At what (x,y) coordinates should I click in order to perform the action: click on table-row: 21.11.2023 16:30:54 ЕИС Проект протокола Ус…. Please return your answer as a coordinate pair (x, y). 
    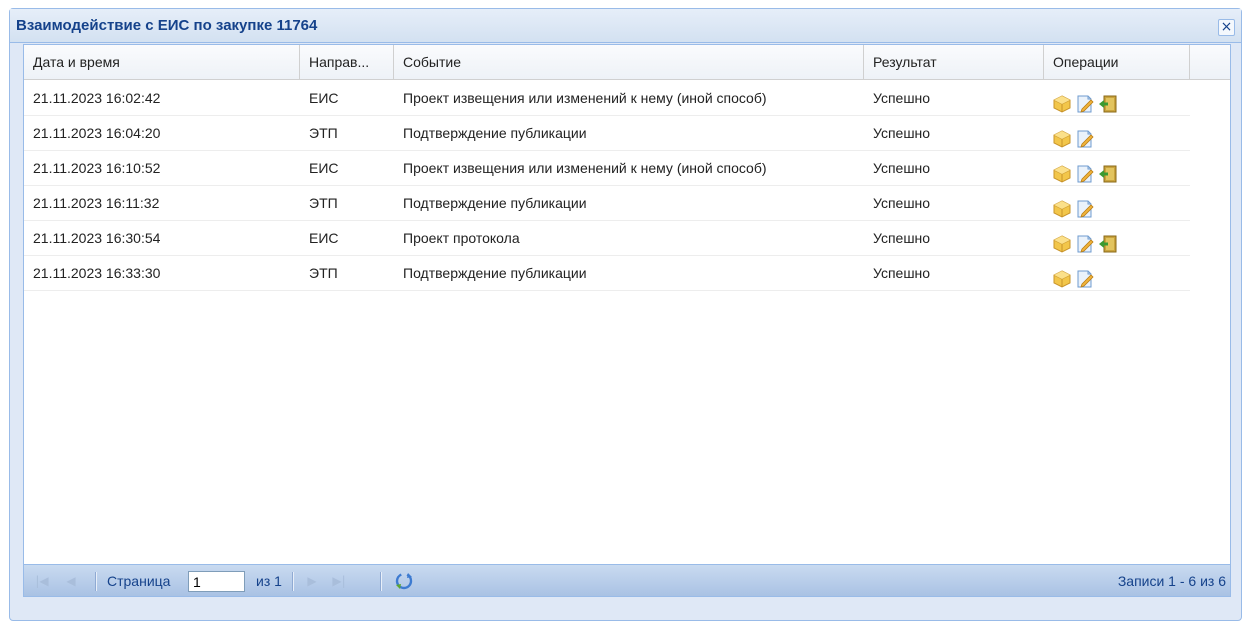
    Looking at the image, I should click on (607, 238).